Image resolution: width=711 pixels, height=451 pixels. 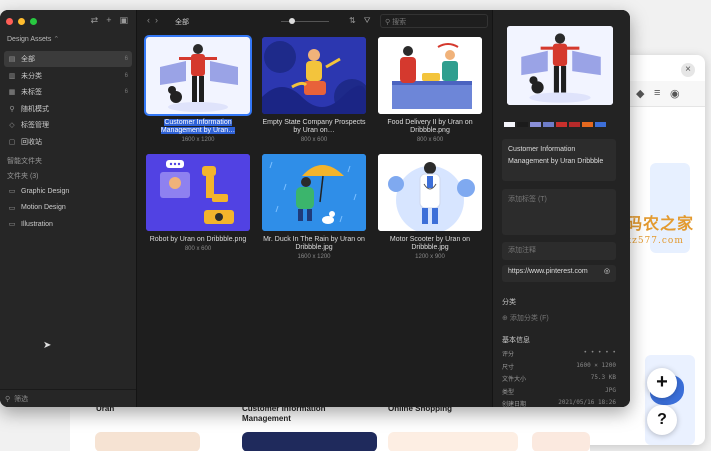 I want to click on info-key: 评分, so click(x=508, y=355).